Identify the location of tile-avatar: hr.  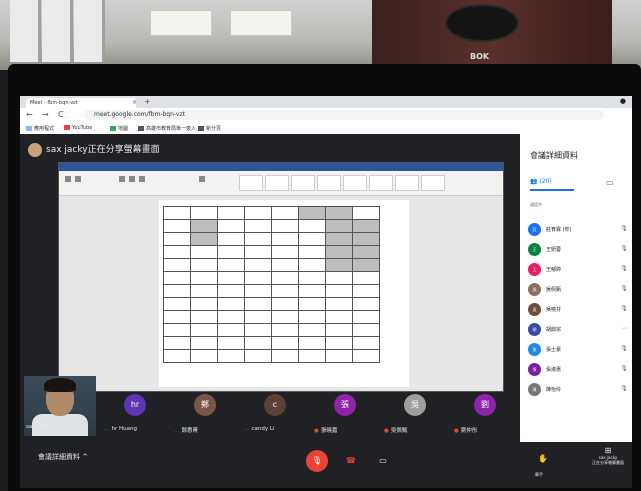
(135, 405).